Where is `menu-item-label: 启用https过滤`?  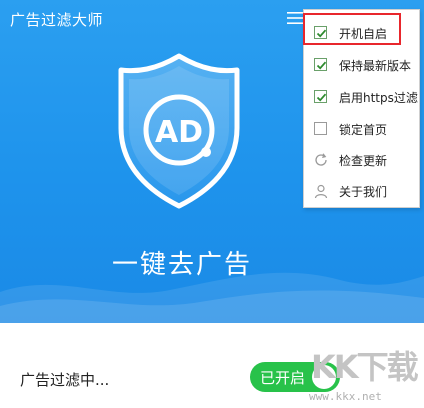
menu-item-label: 启用https过滤 is located at coordinates (378, 98).